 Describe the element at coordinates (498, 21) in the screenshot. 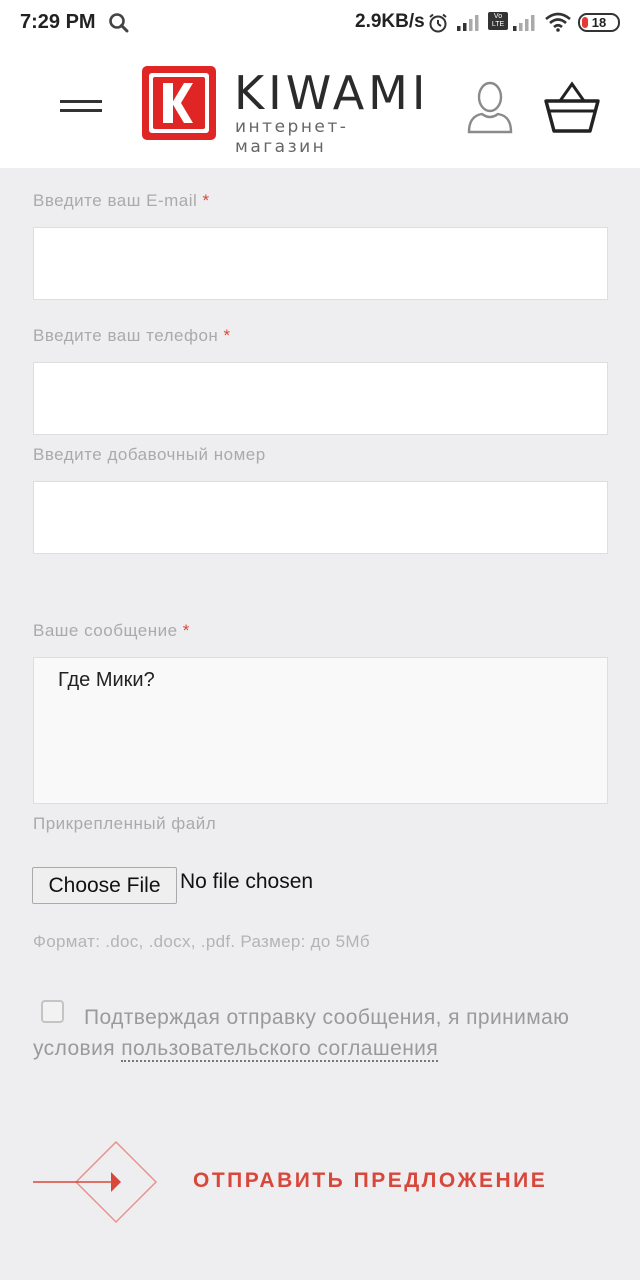

I see `volte-icon: Vo LTE` at that location.